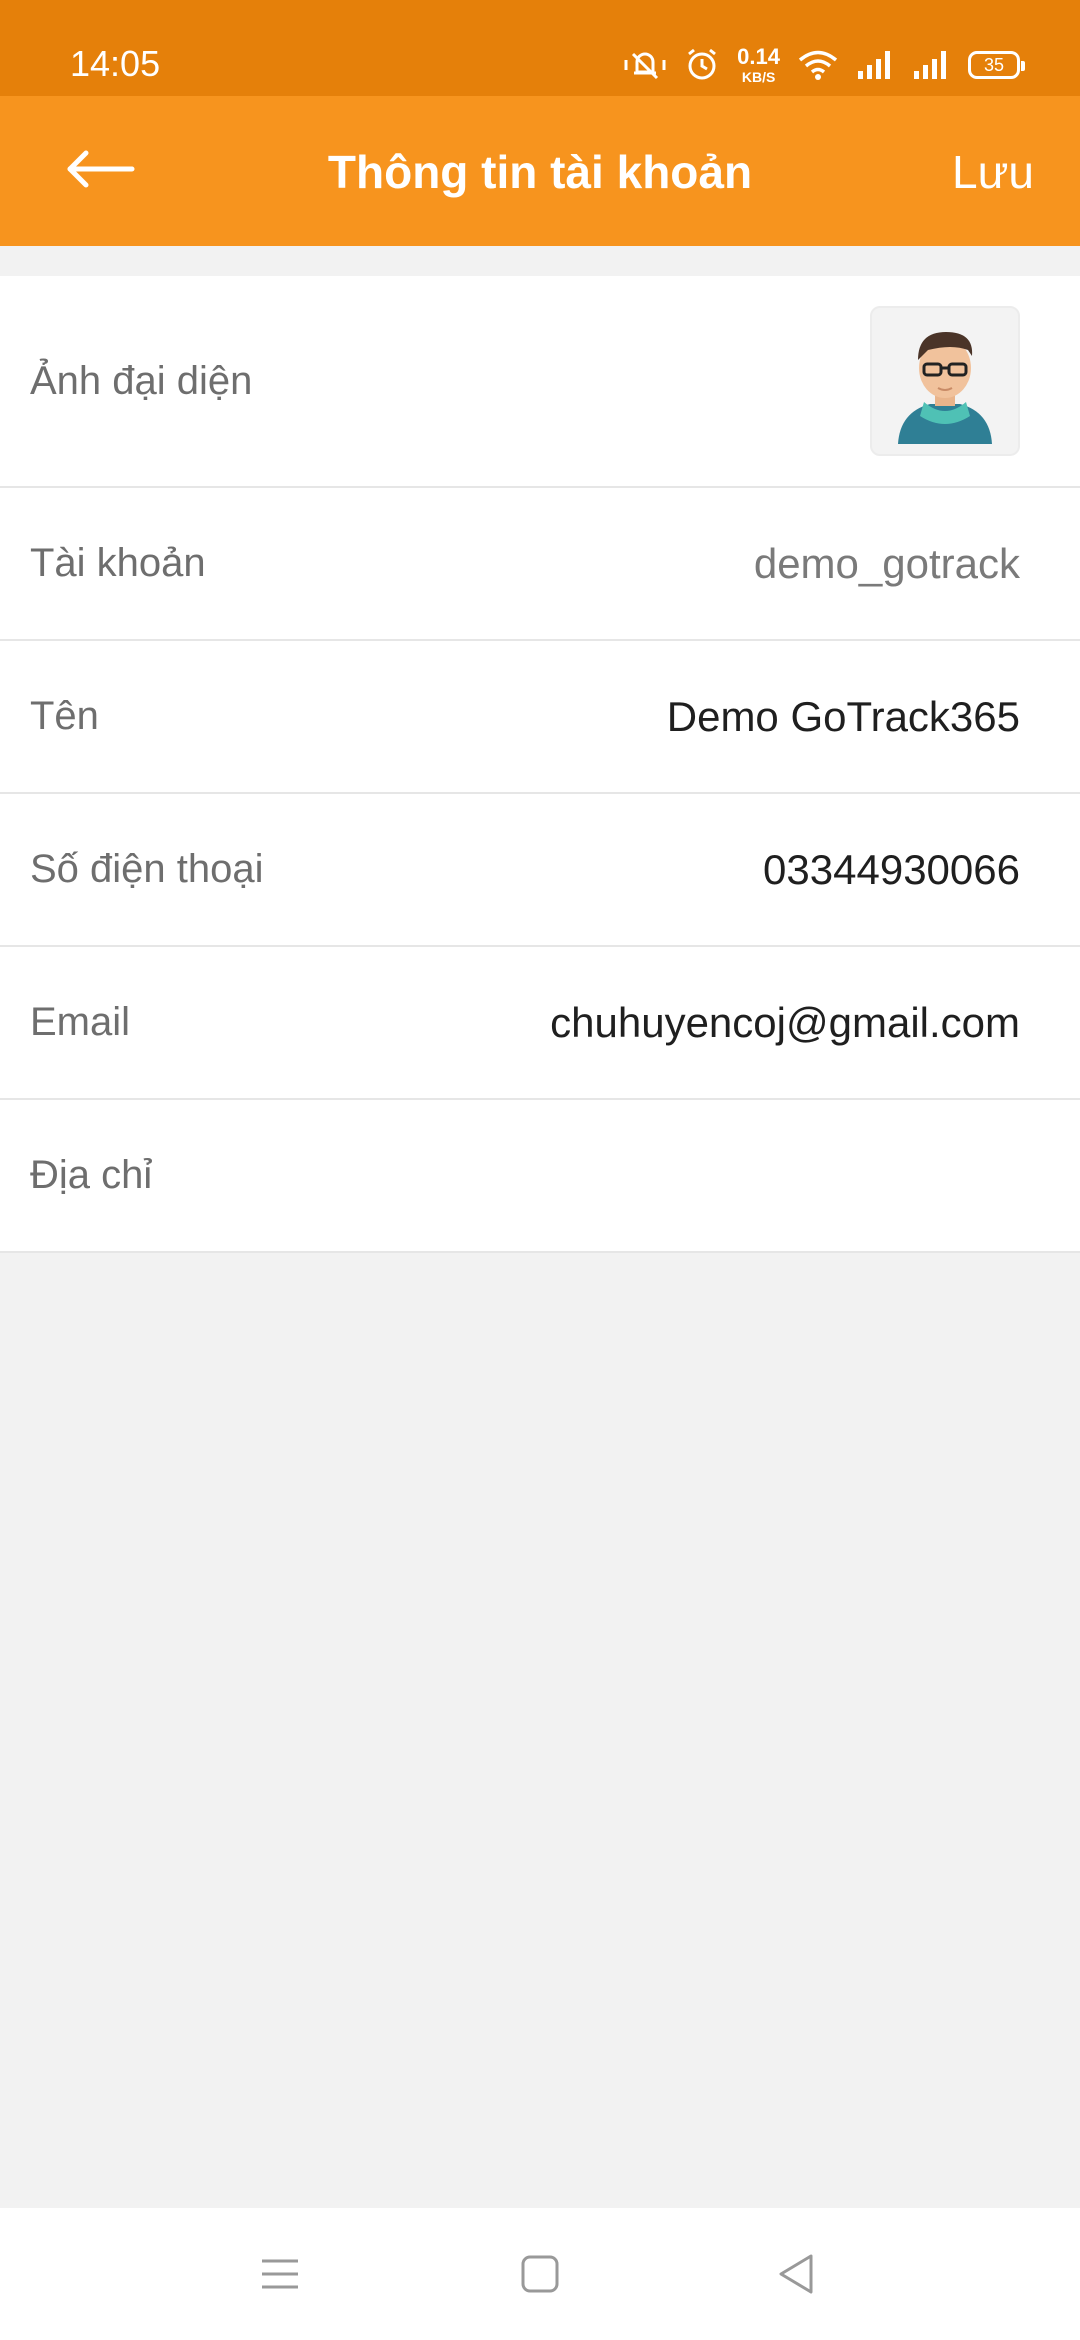 The height and width of the screenshot is (2340, 1080). What do you see at coordinates (758, 77) in the screenshot?
I see `network-speed-unit: KB/S` at bounding box center [758, 77].